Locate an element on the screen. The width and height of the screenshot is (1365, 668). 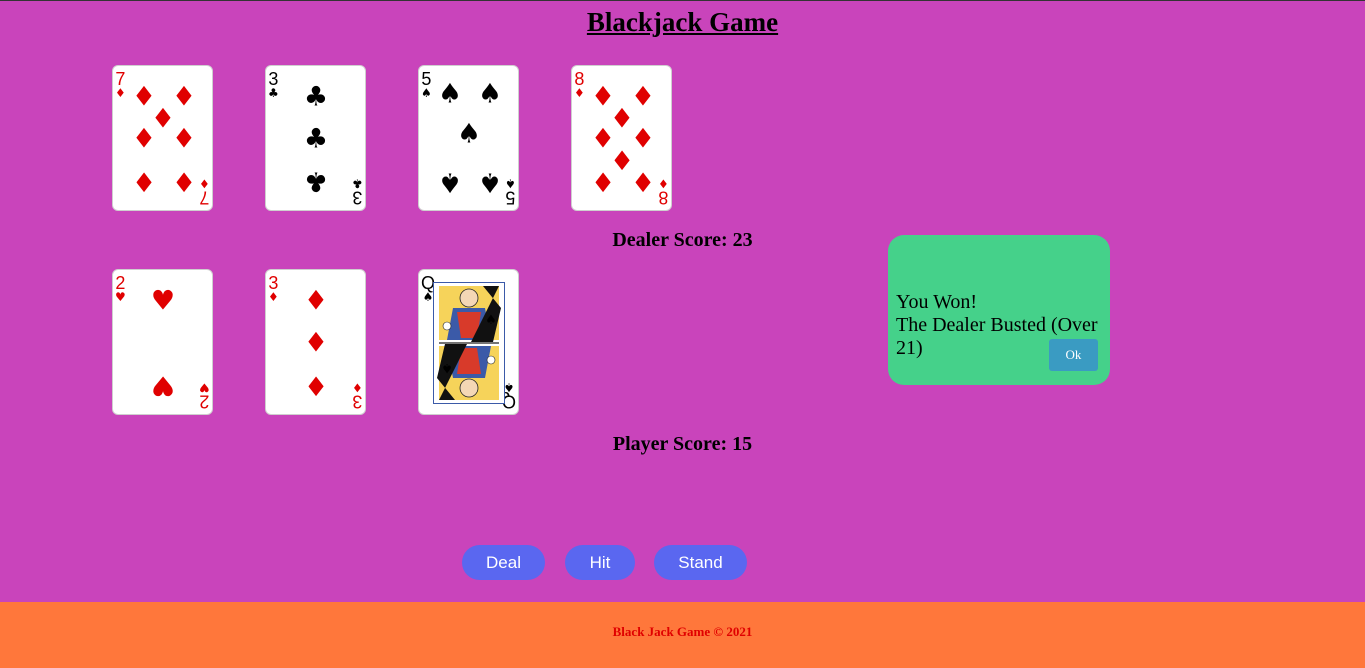
result-popup: You Won! The Dealer Busted (Over 21) Ok is located at coordinates (999, 310).